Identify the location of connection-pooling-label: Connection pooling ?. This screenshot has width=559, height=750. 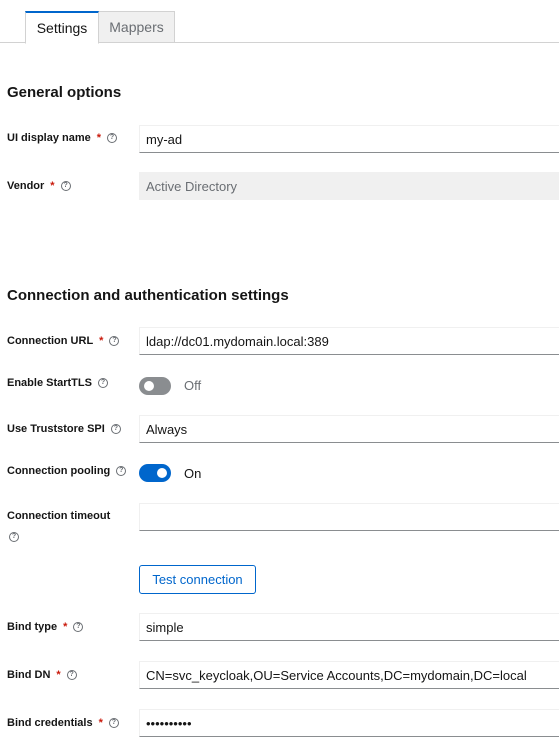
(67, 471).